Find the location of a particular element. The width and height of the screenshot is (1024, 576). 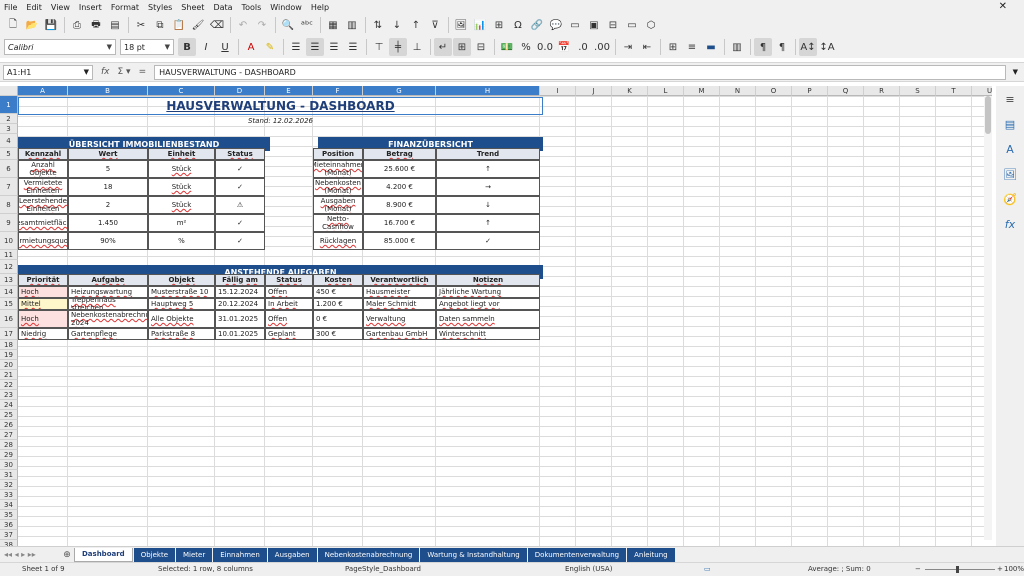

aufgaben-cell: Treppenhaus streichen is located at coordinates (108, 304).